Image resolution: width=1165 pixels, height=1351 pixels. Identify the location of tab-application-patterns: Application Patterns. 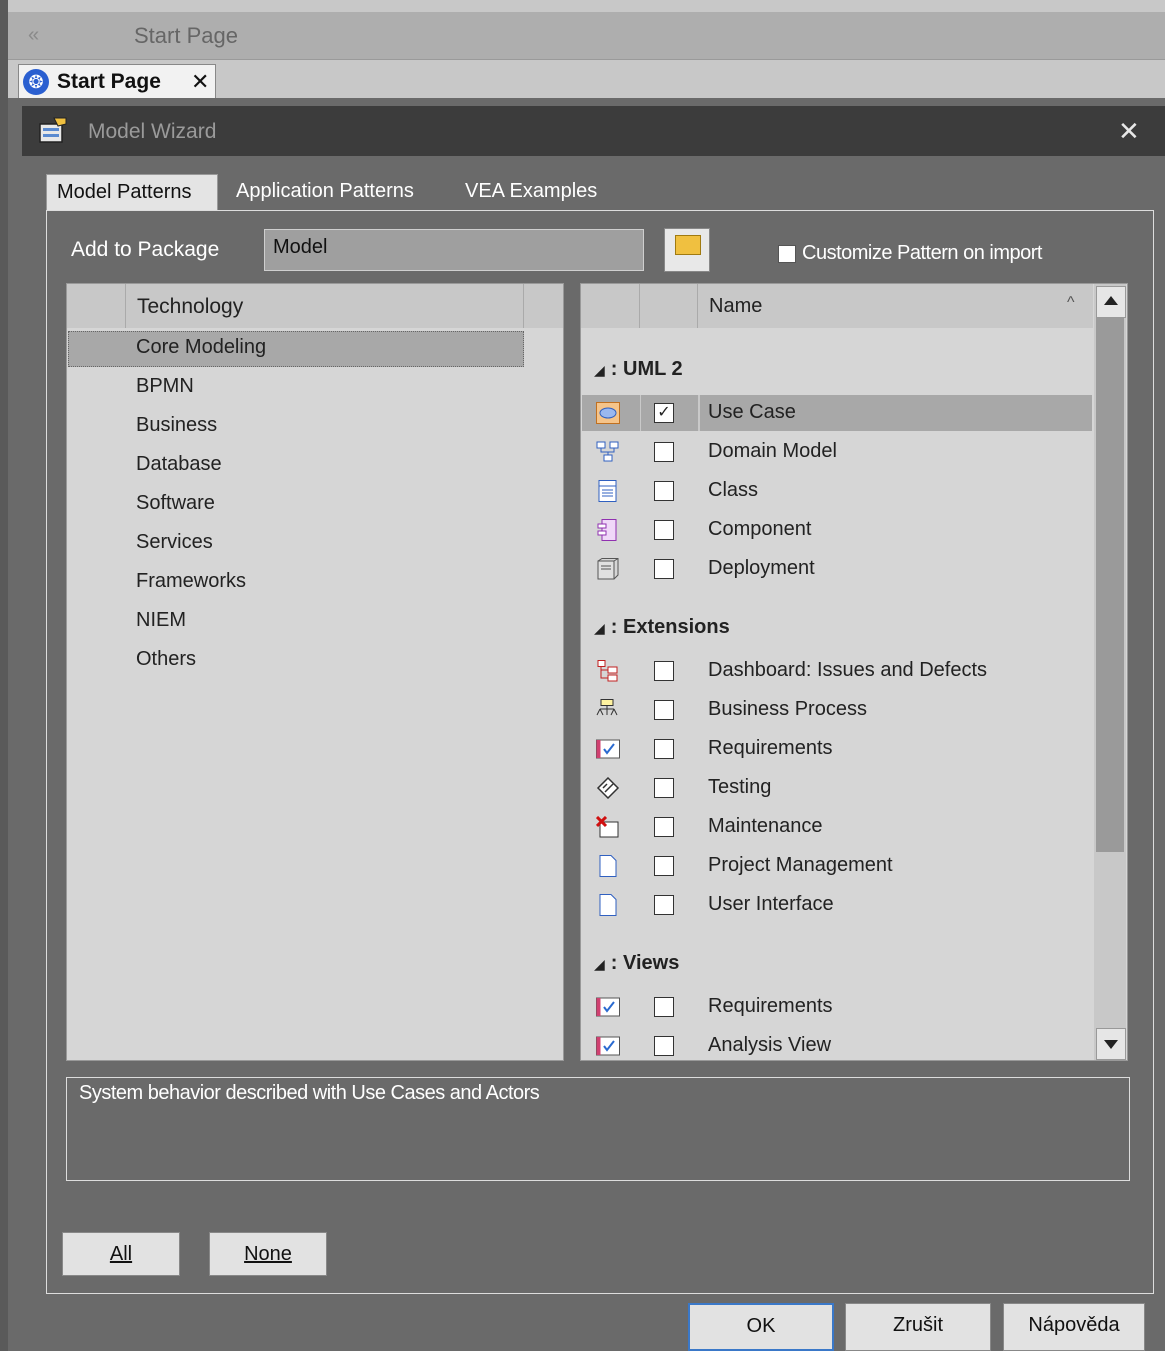
(325, 191).